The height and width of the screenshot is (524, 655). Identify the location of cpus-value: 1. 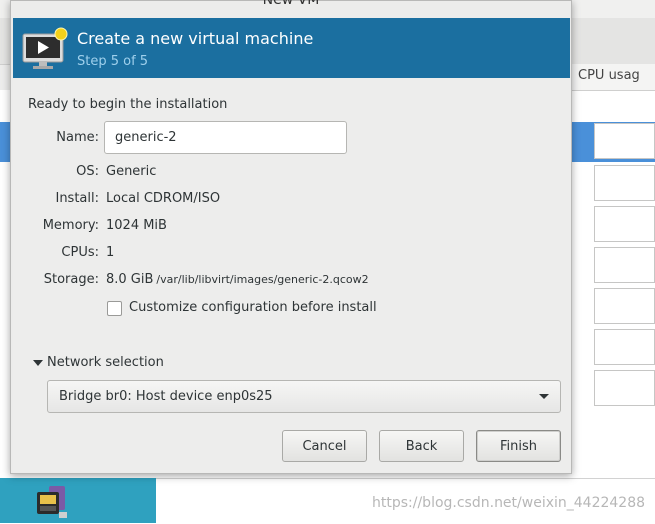
(110, 252).